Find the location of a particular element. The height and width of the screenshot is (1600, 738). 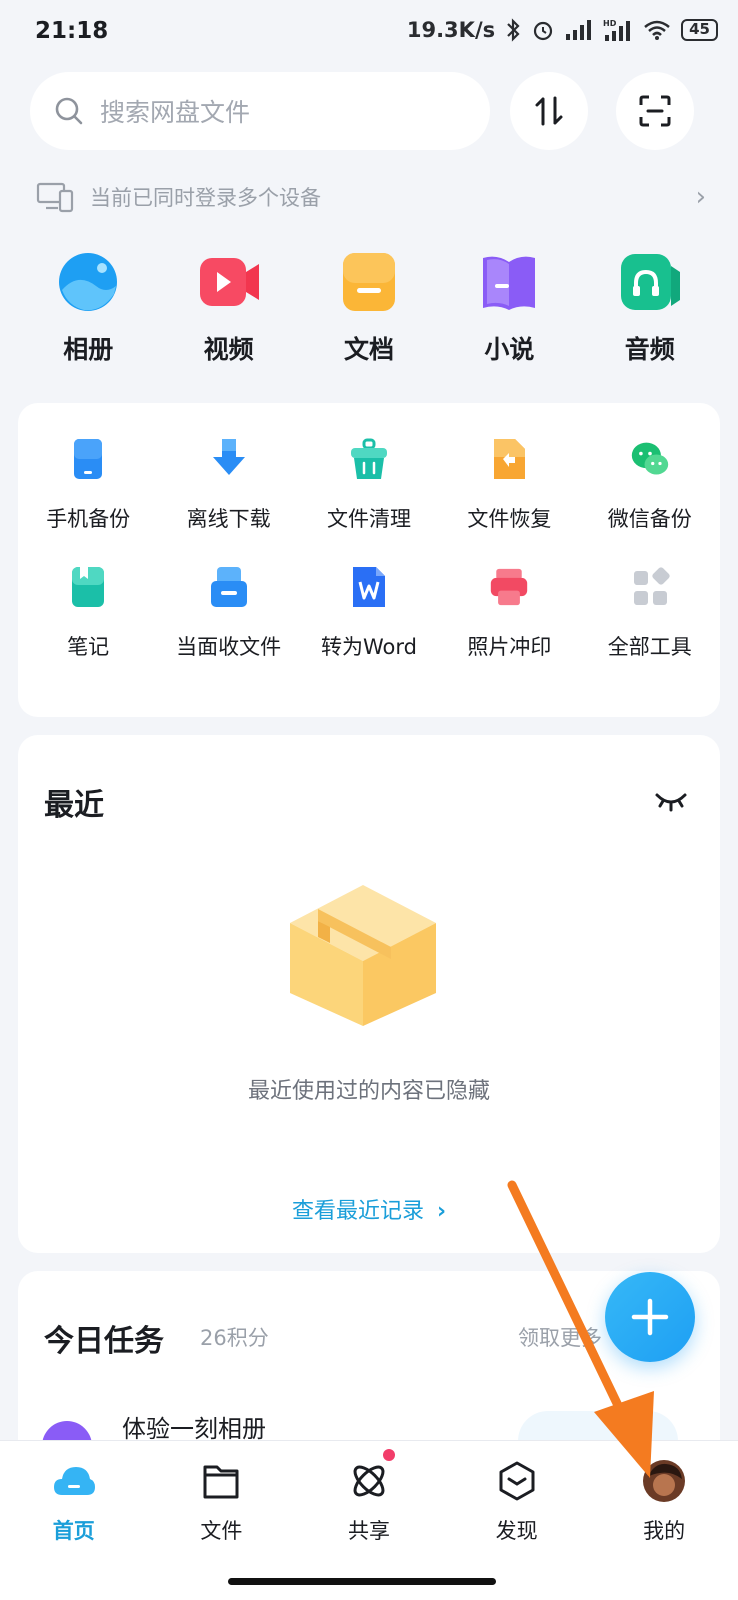

device-login-notice: 当前已同时登录多个设备 › is located at coordinates (371, 197).